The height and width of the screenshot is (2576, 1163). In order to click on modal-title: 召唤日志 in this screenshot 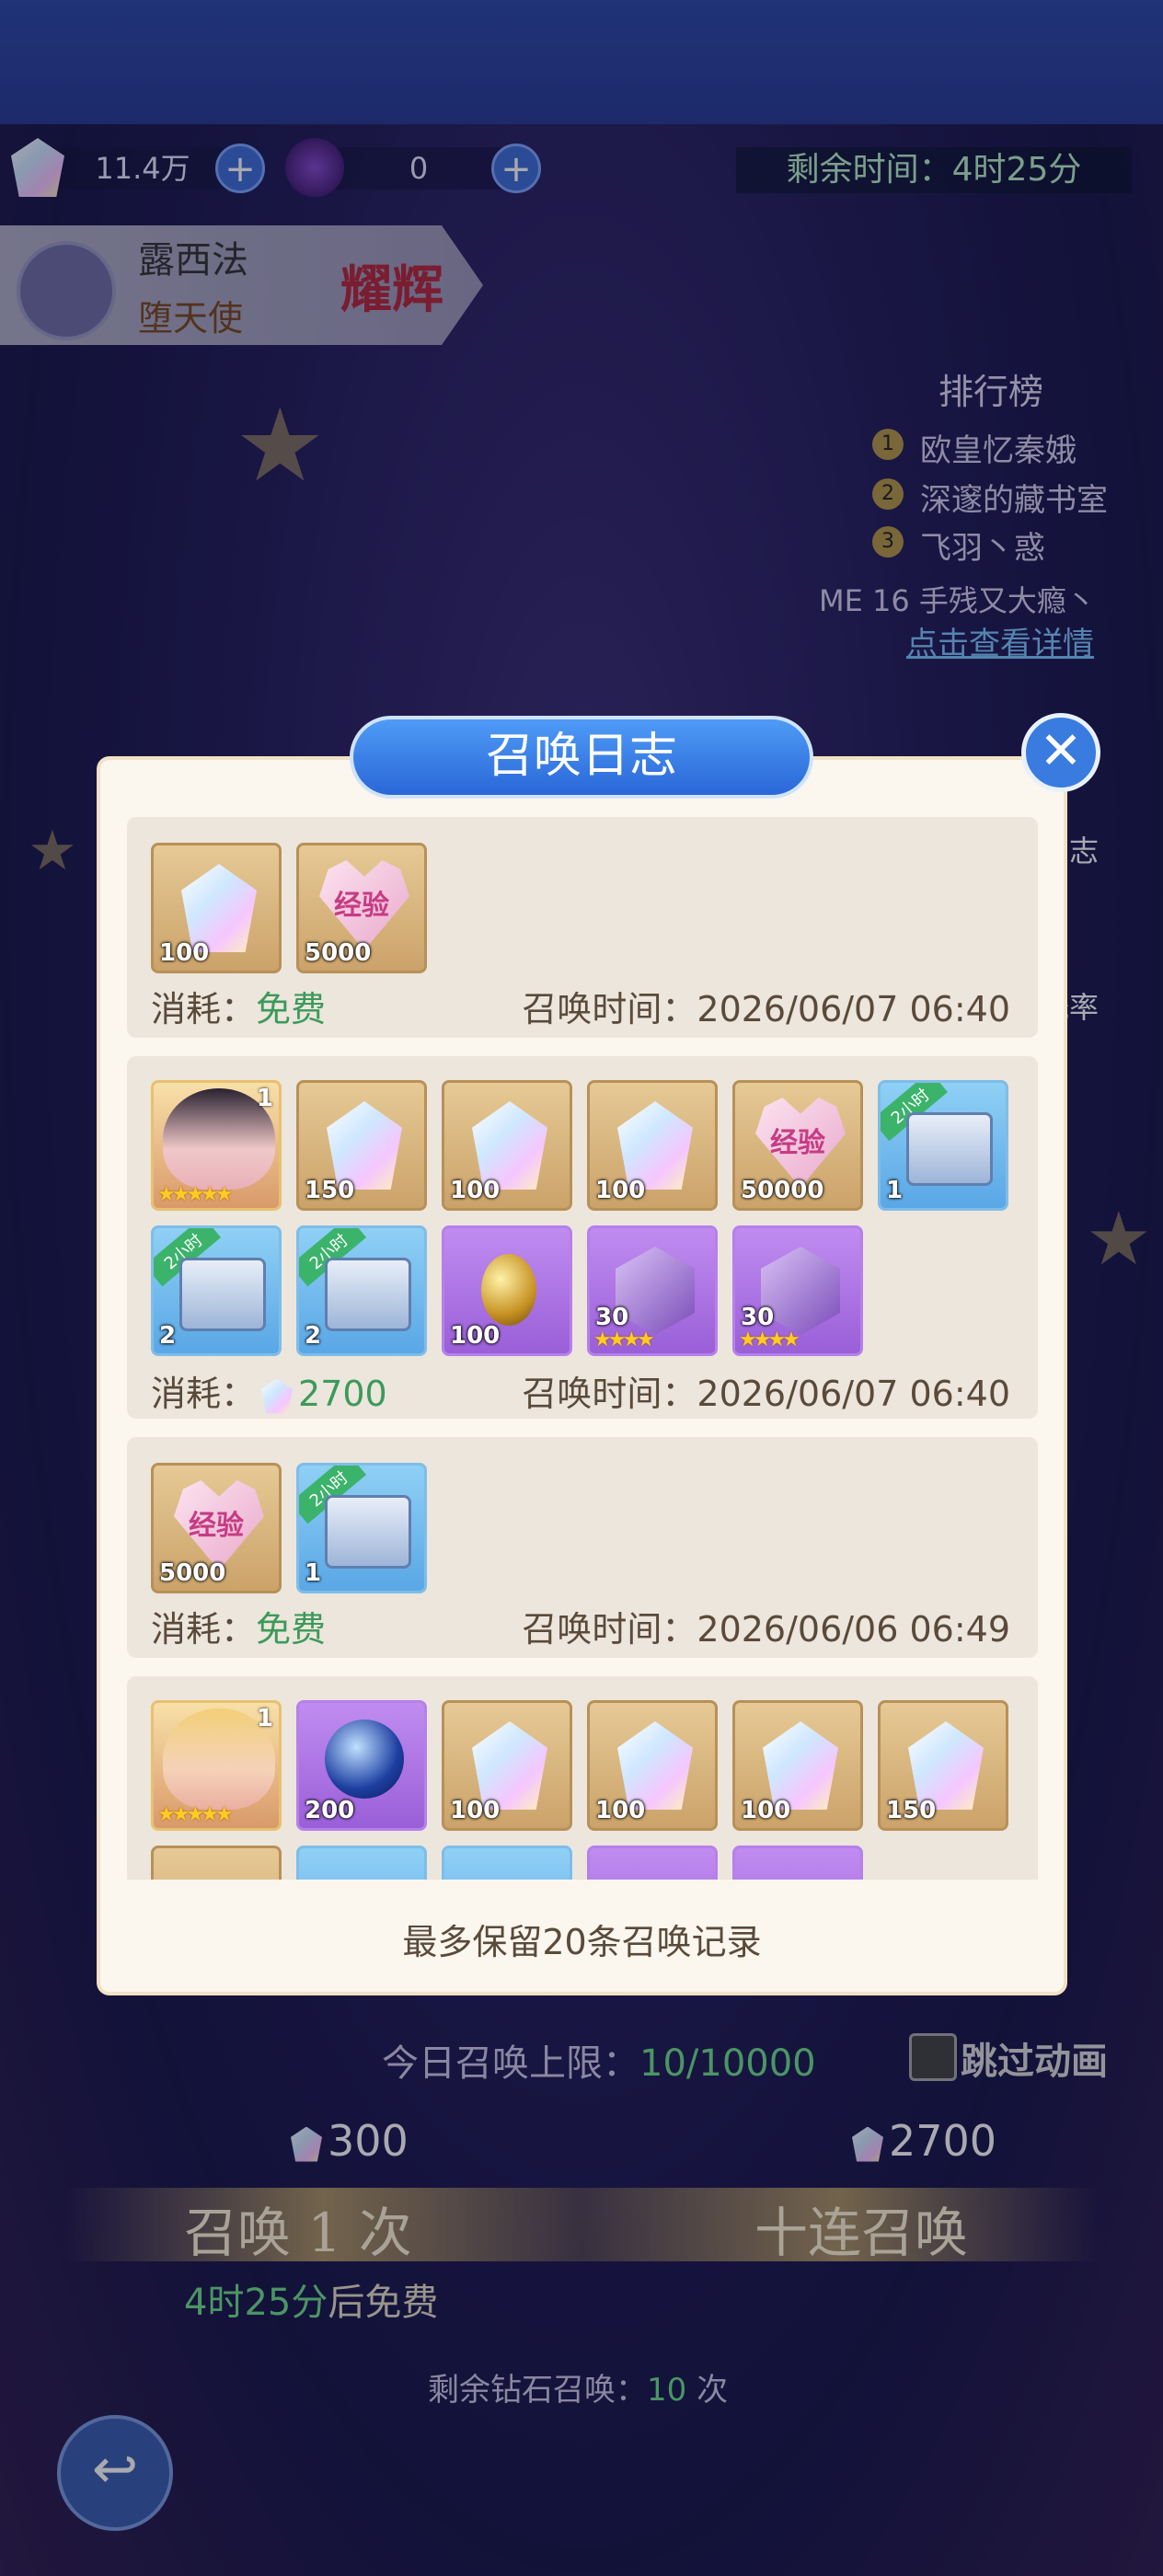, I will do `click(581, 757)`.